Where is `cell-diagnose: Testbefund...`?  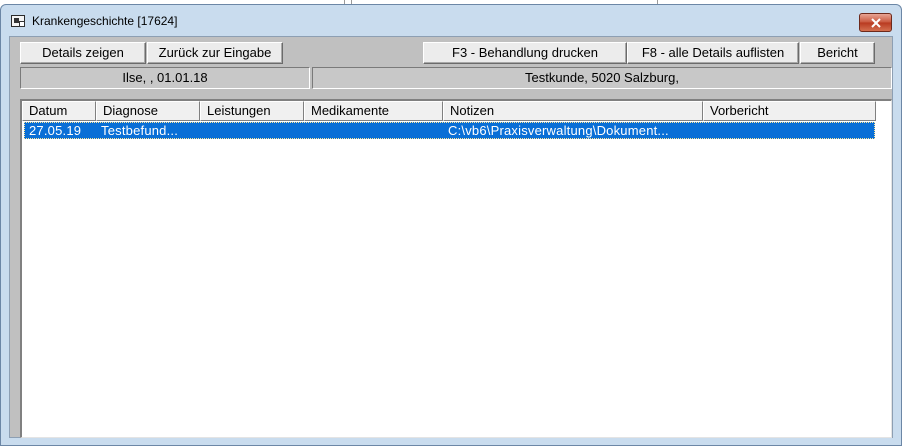 cell-diagnose: Testbefund... is located at coordinates (140, 130).